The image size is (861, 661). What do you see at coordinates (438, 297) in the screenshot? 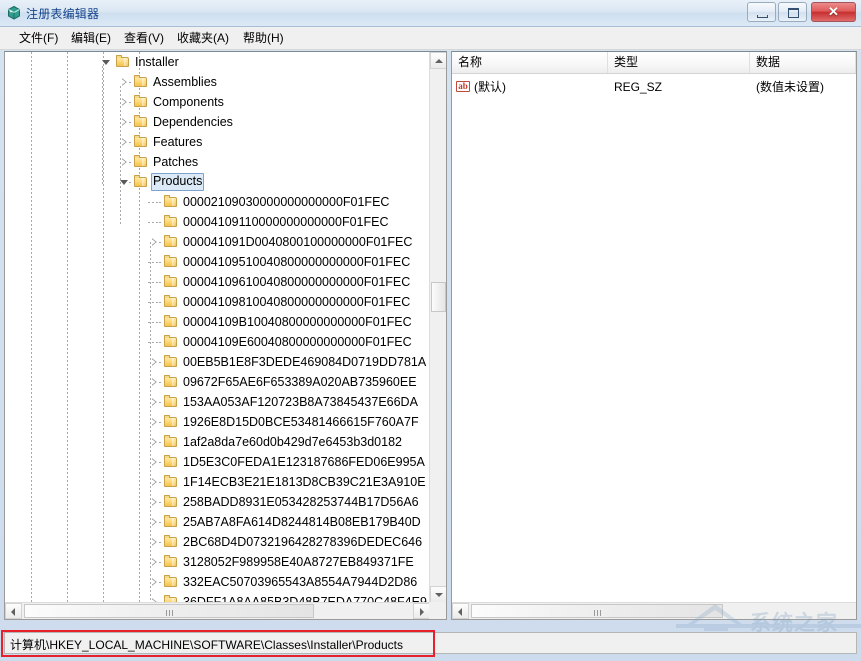
I see `tree-scroll-thumb` at bounding box center [438, 297].